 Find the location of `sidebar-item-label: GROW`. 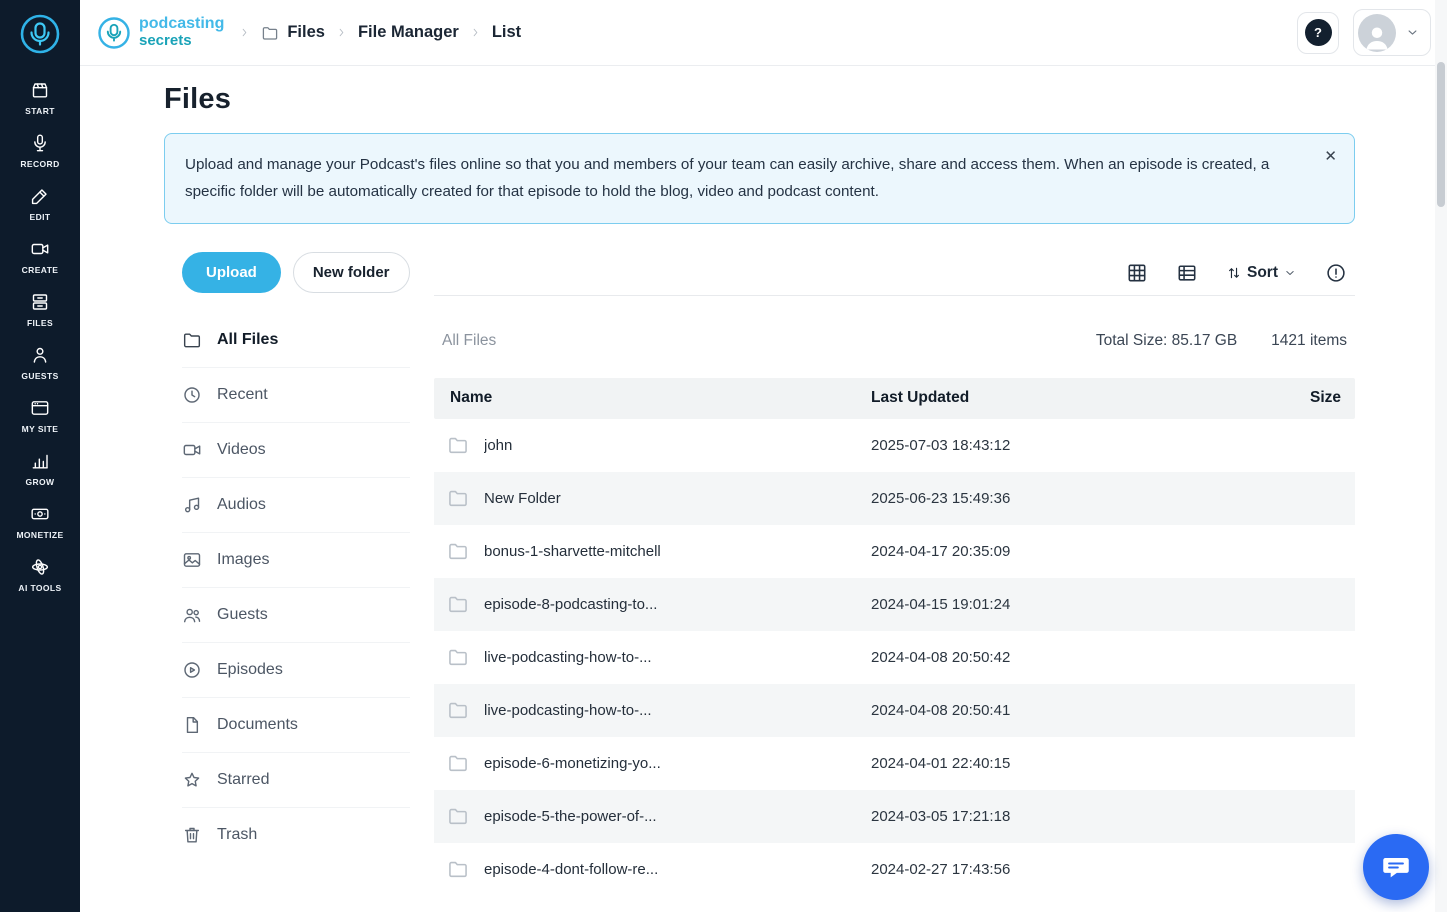

sidebar-item-label: GROW is located at coordinates (40, 482).